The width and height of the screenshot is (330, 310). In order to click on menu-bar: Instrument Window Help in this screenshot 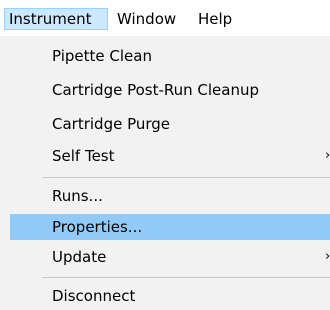, I will do `click(165, 18)`.